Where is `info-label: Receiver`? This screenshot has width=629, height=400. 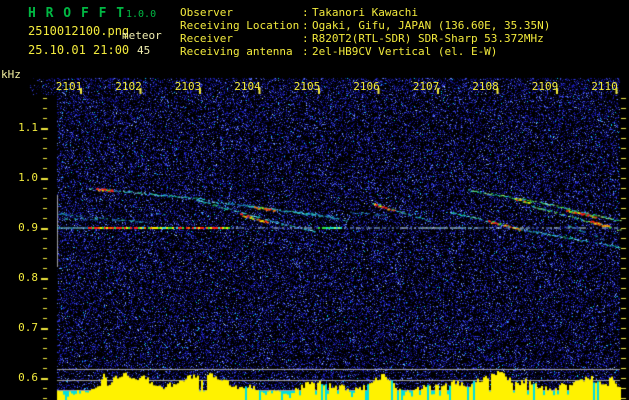
info-label: Receiver is located at coordinates (206, 38).